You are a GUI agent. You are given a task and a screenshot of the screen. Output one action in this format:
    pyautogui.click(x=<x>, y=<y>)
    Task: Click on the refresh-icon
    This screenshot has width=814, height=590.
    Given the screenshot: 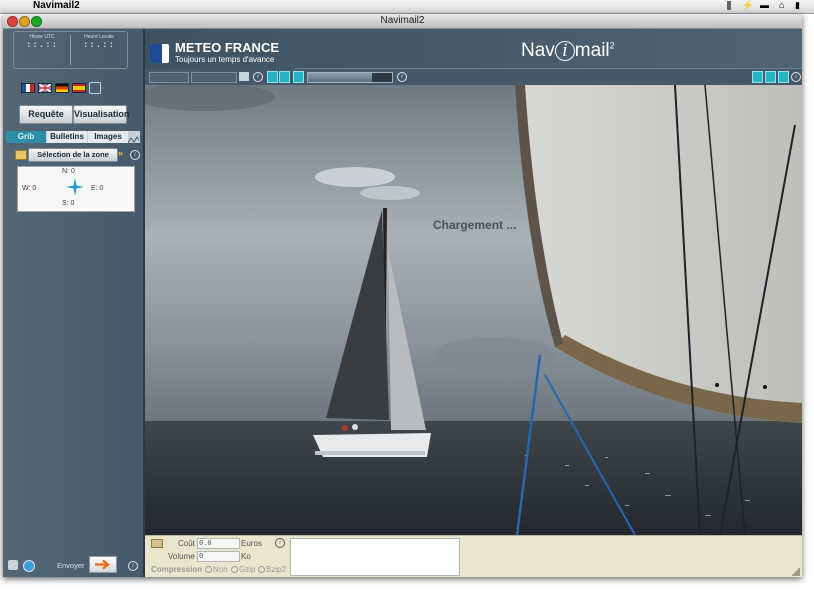 What is the action you would take?
    pyautogui.click(x=29, y=566)
    